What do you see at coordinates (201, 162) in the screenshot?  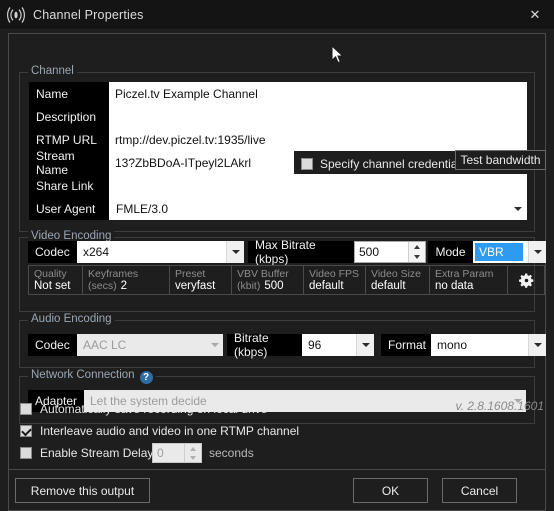 I see `stream-name-input: 13?ZbBDoA-ITpeyl2LAkrl` at bounding box center [201, 162].